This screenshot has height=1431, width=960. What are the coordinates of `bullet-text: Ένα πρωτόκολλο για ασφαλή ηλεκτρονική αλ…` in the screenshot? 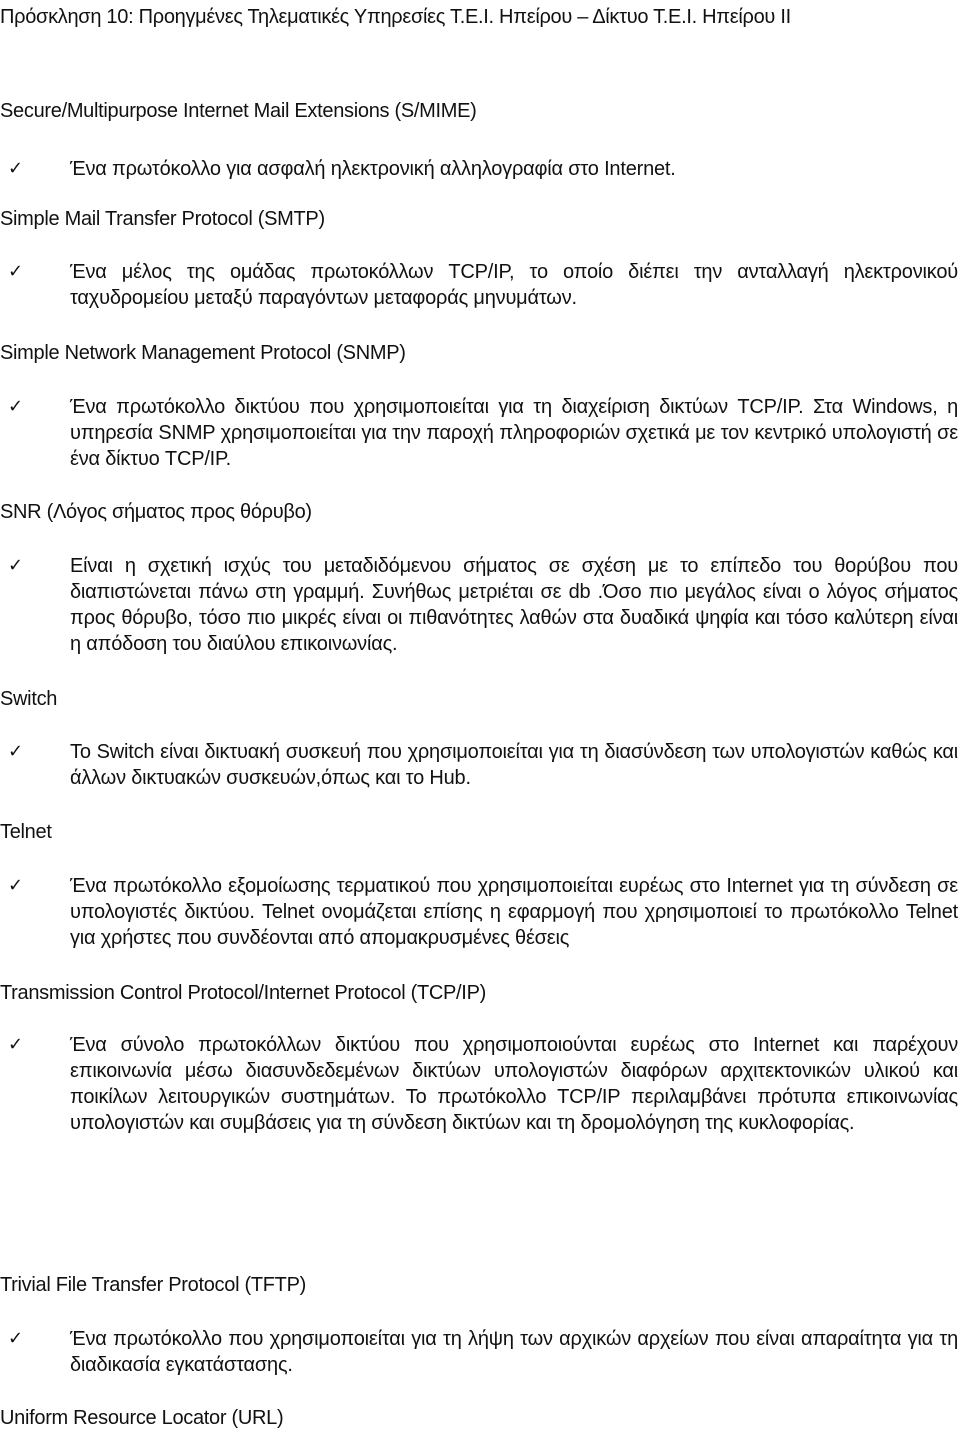 It's located at (373, 169).